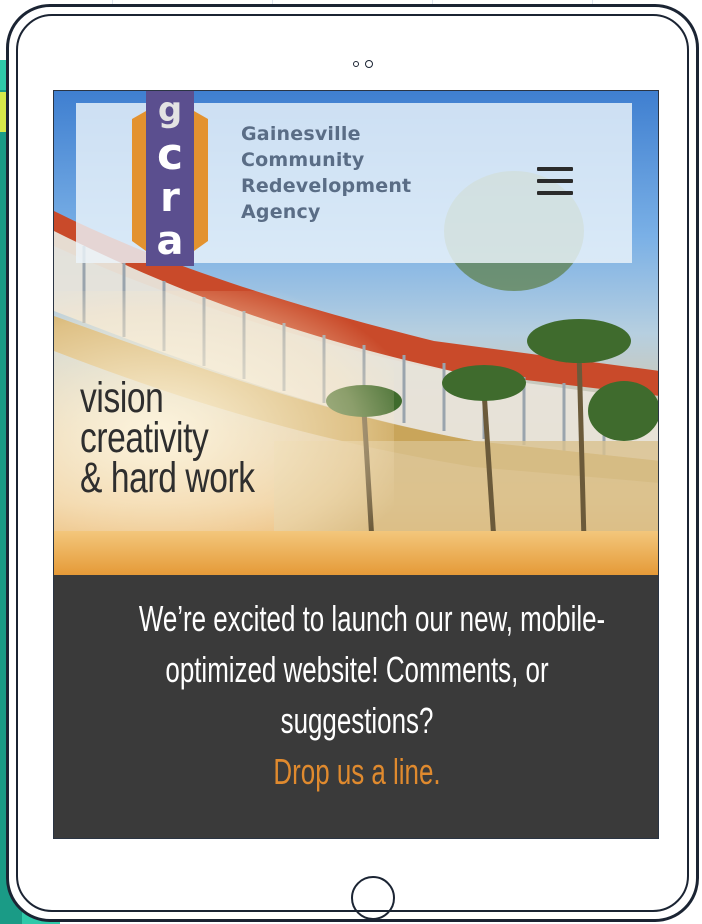 This screenshot has height=924, width=702. What do you see at coordinates (369, 64) in the screenshot?
I see `camera-lens-icon` at bounding box center [369, 64].